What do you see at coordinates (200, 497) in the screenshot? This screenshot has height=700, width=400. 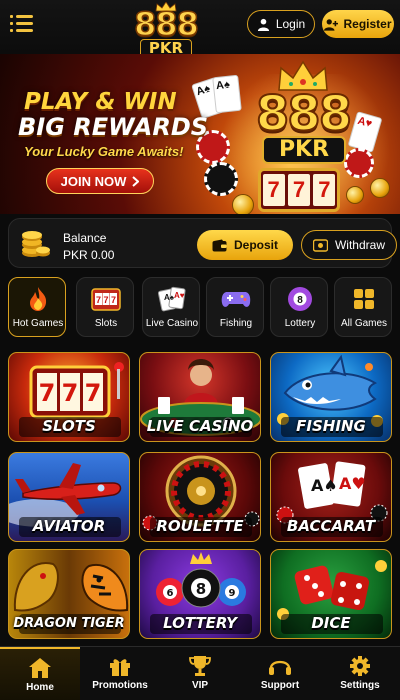 I see `game-tile-roulette: ROULETTE` at bounding box center [200, 497].